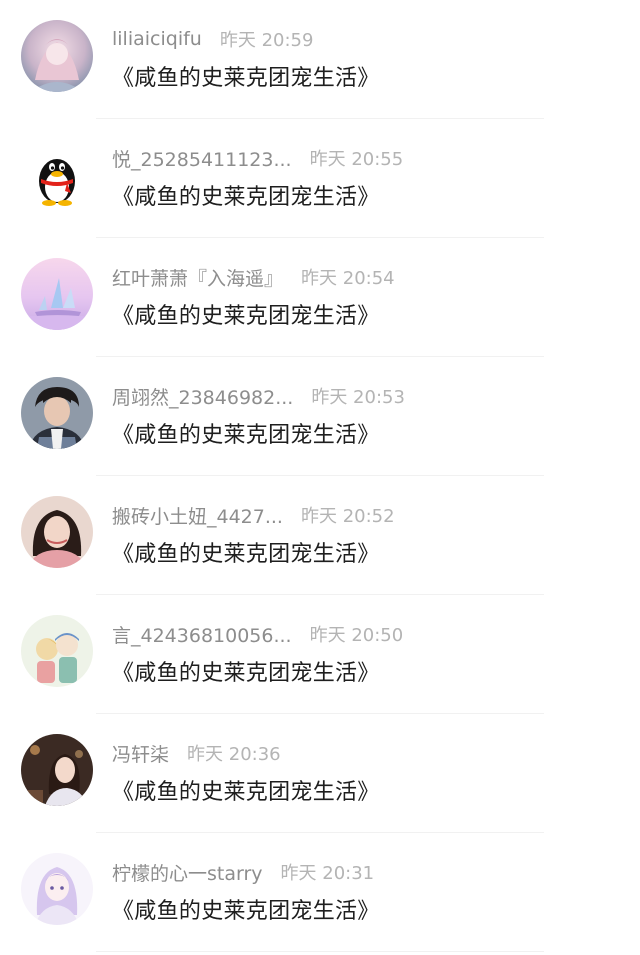 This screenshot has height=955, width=640. I want to click on timestamp: 昨天 20:52, so click(347, 516).